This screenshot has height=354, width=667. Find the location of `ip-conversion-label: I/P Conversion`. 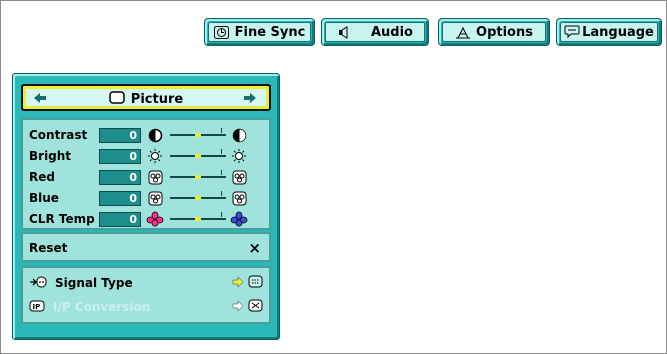

ip-conversion-label: I/P Conversion is located at coordinates (102, 307).